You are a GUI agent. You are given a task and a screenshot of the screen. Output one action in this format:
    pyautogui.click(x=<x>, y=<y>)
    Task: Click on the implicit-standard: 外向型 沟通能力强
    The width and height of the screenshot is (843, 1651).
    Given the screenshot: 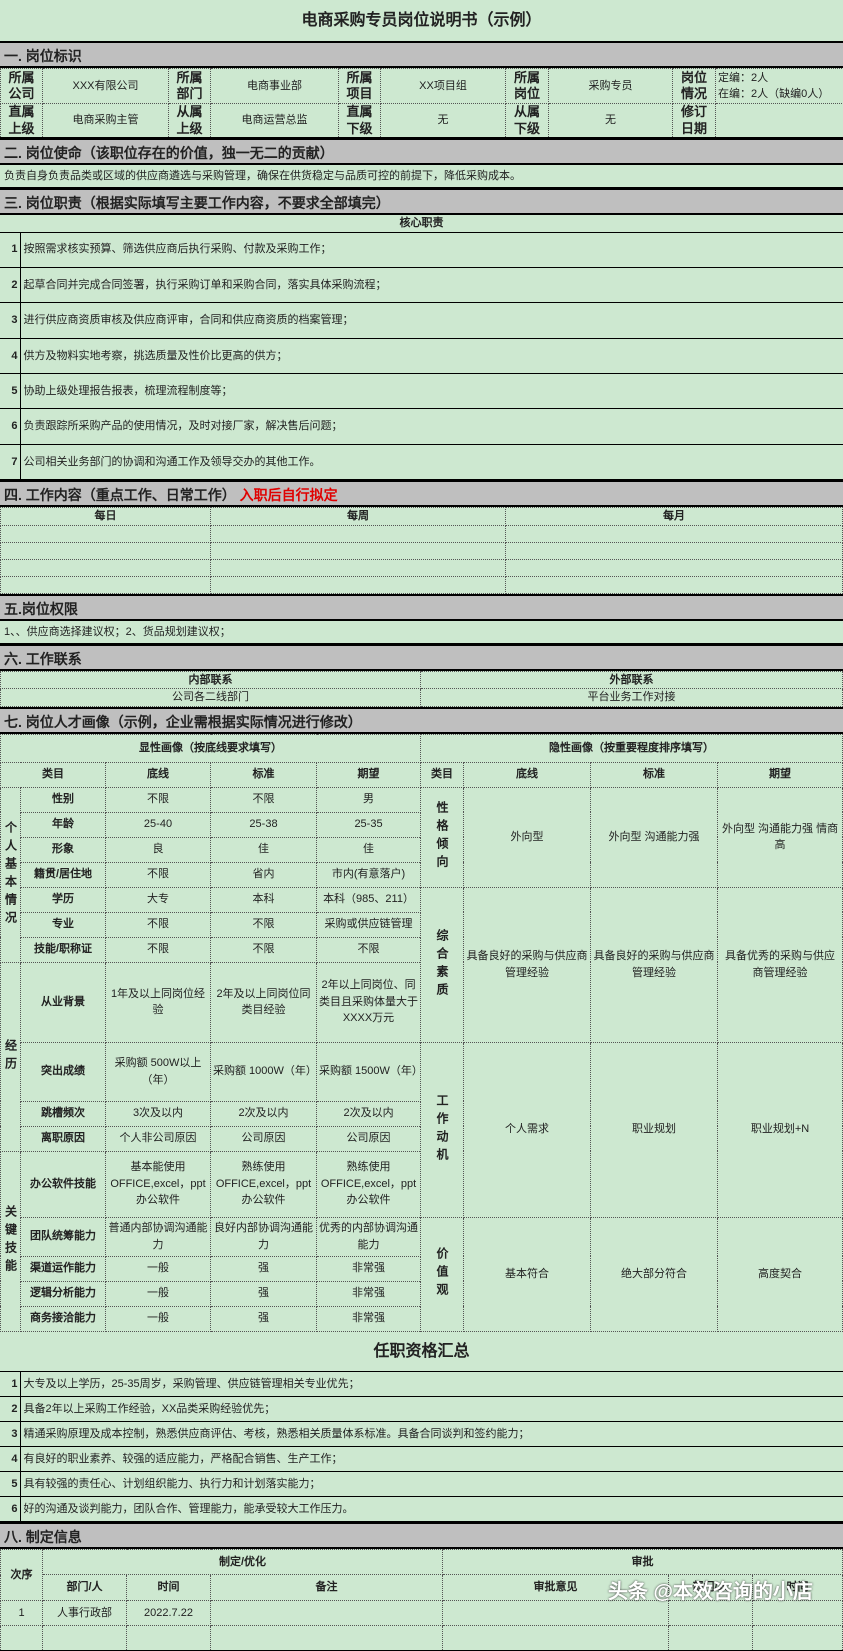 What is the action you would take?
    pyautogui.click(x=654, y=837)
    